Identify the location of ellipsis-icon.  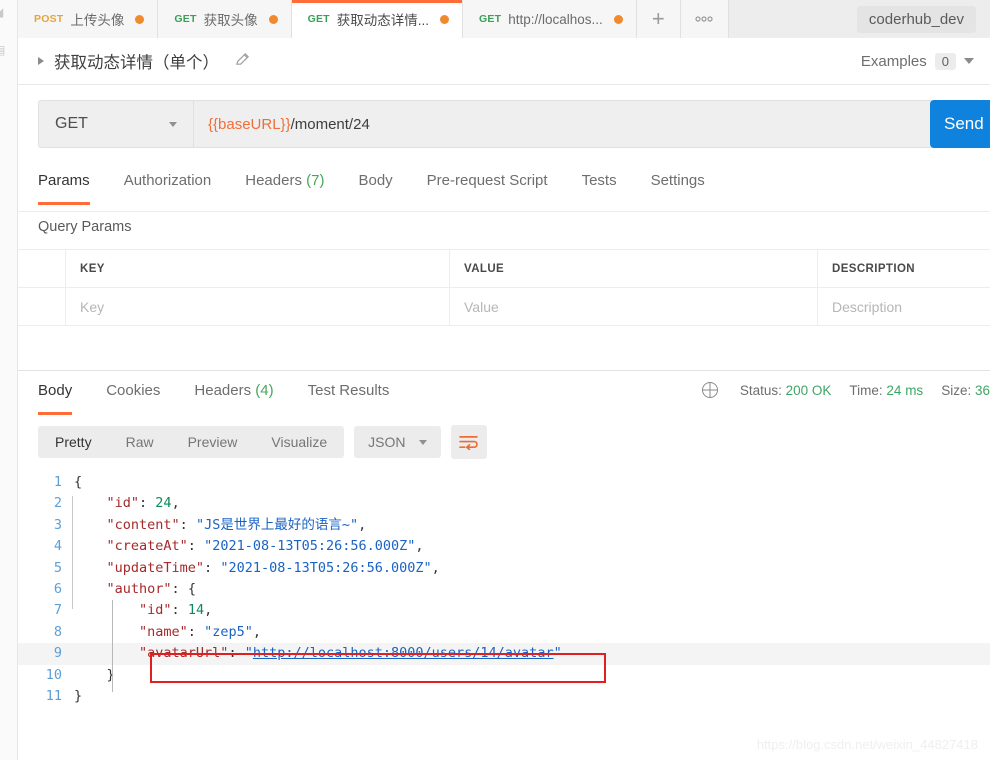
(704, 19).